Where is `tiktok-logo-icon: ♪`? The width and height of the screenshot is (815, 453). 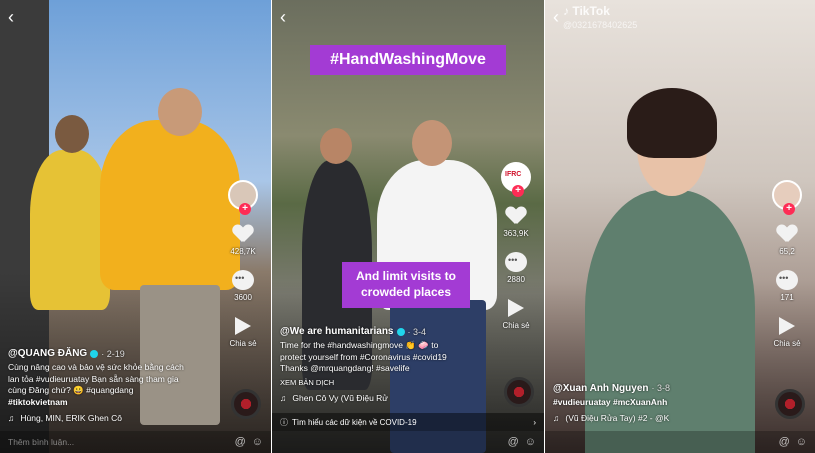 tiktok-logo-icon: ♪ is located at coordinates (566, 11).